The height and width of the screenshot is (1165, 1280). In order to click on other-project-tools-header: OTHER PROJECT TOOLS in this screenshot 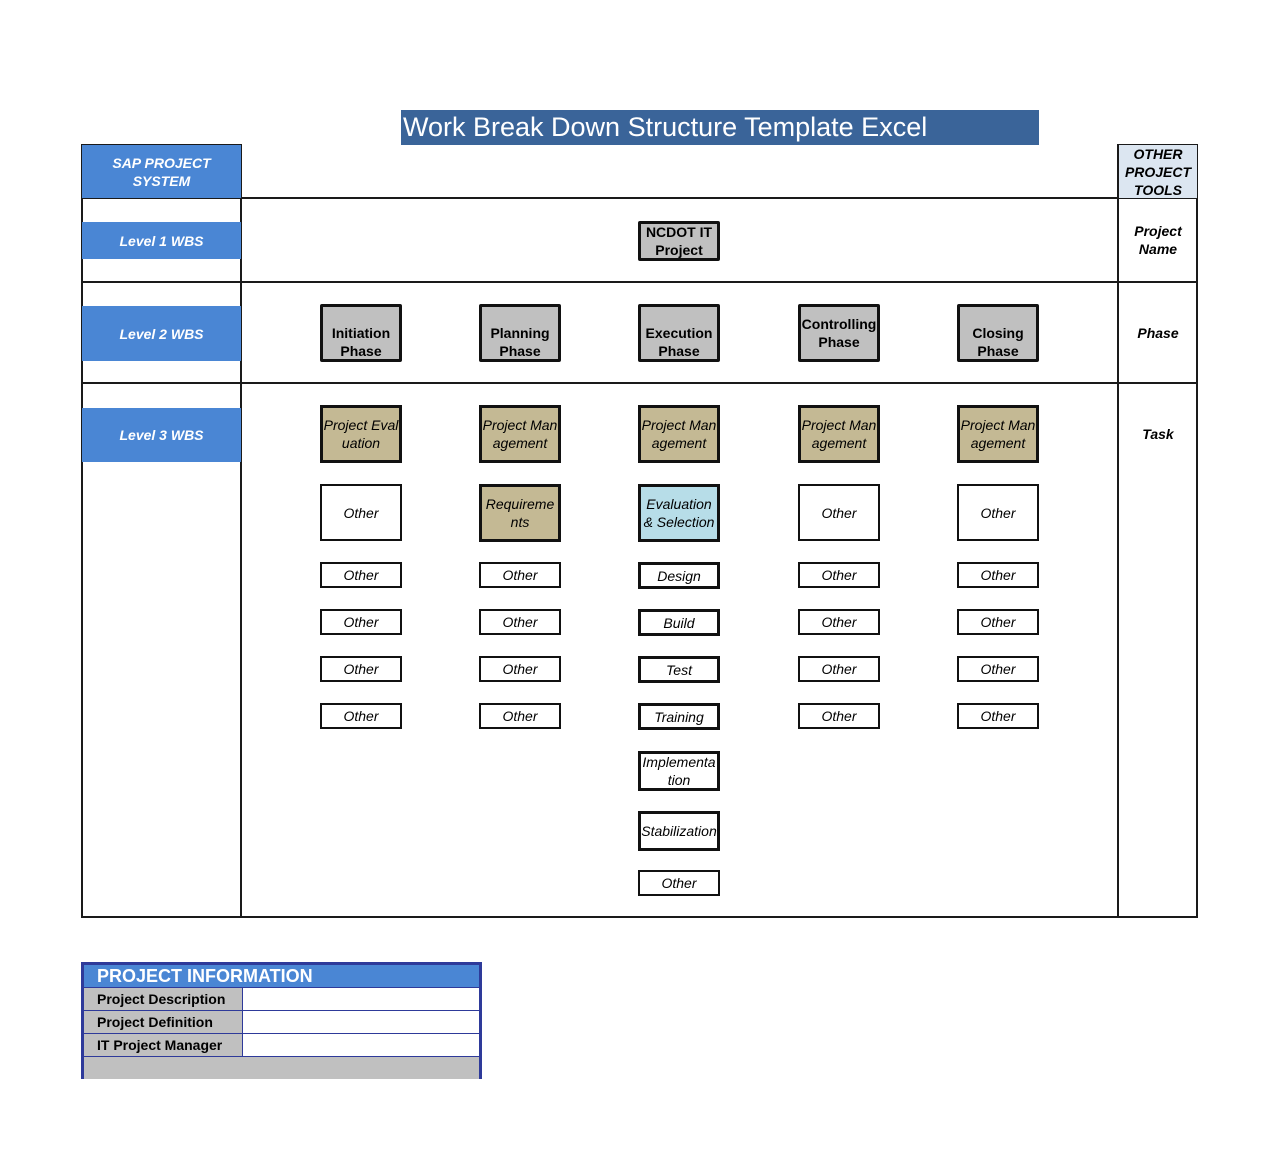, I will do `click(1158, 171)`.